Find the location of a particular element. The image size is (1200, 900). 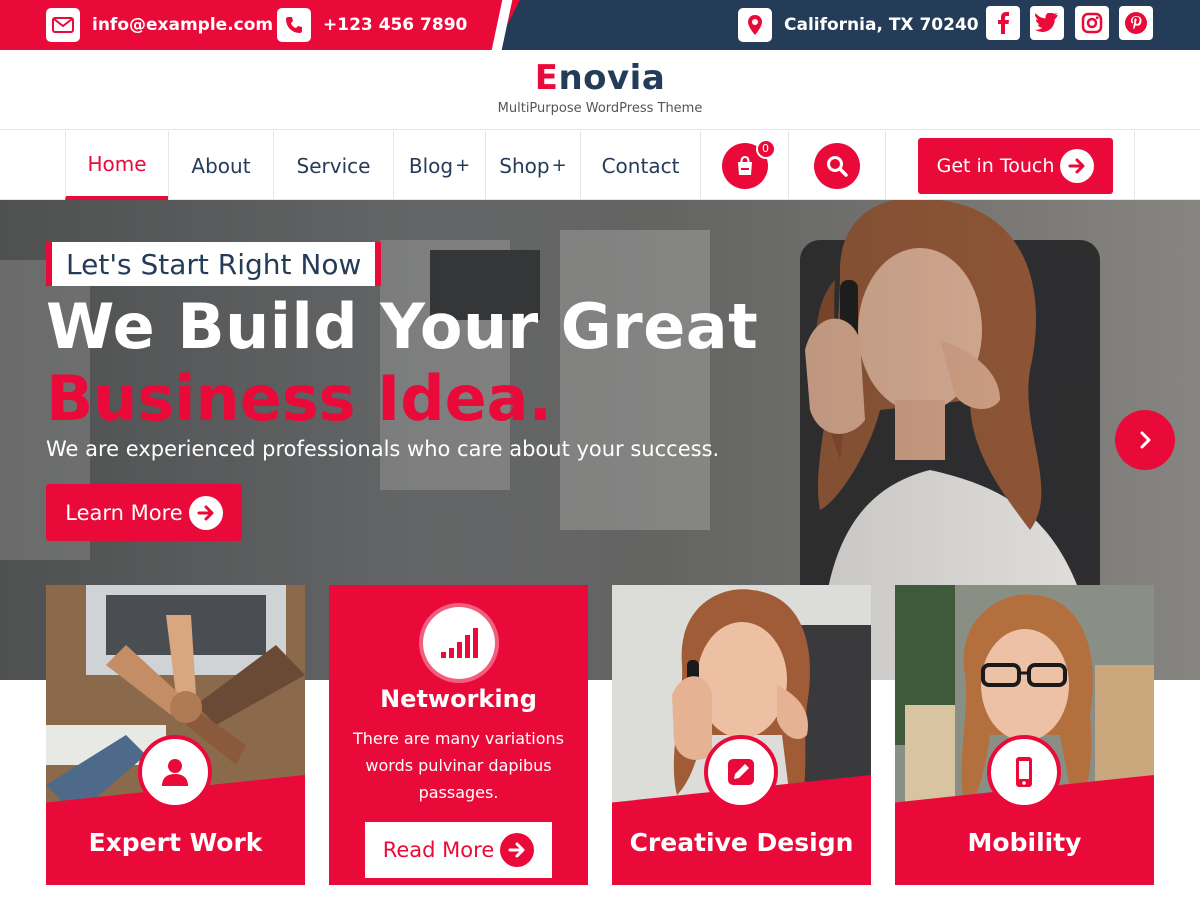

nav-item-about: About is located at coordinates (220, 165).